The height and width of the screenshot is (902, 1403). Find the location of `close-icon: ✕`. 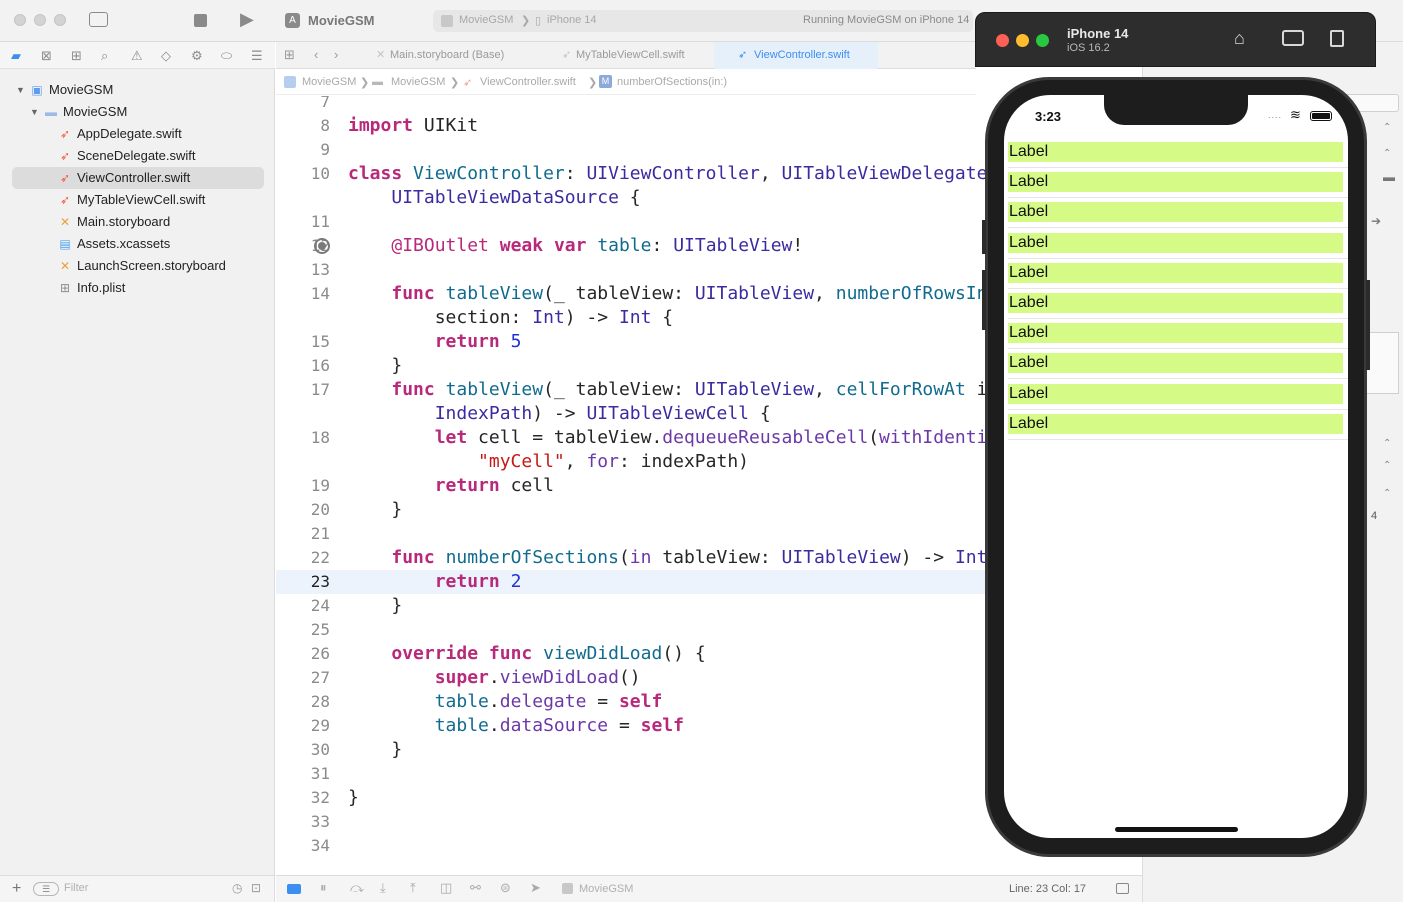

close-icon: ✕ is located at coordinates (380, 55).